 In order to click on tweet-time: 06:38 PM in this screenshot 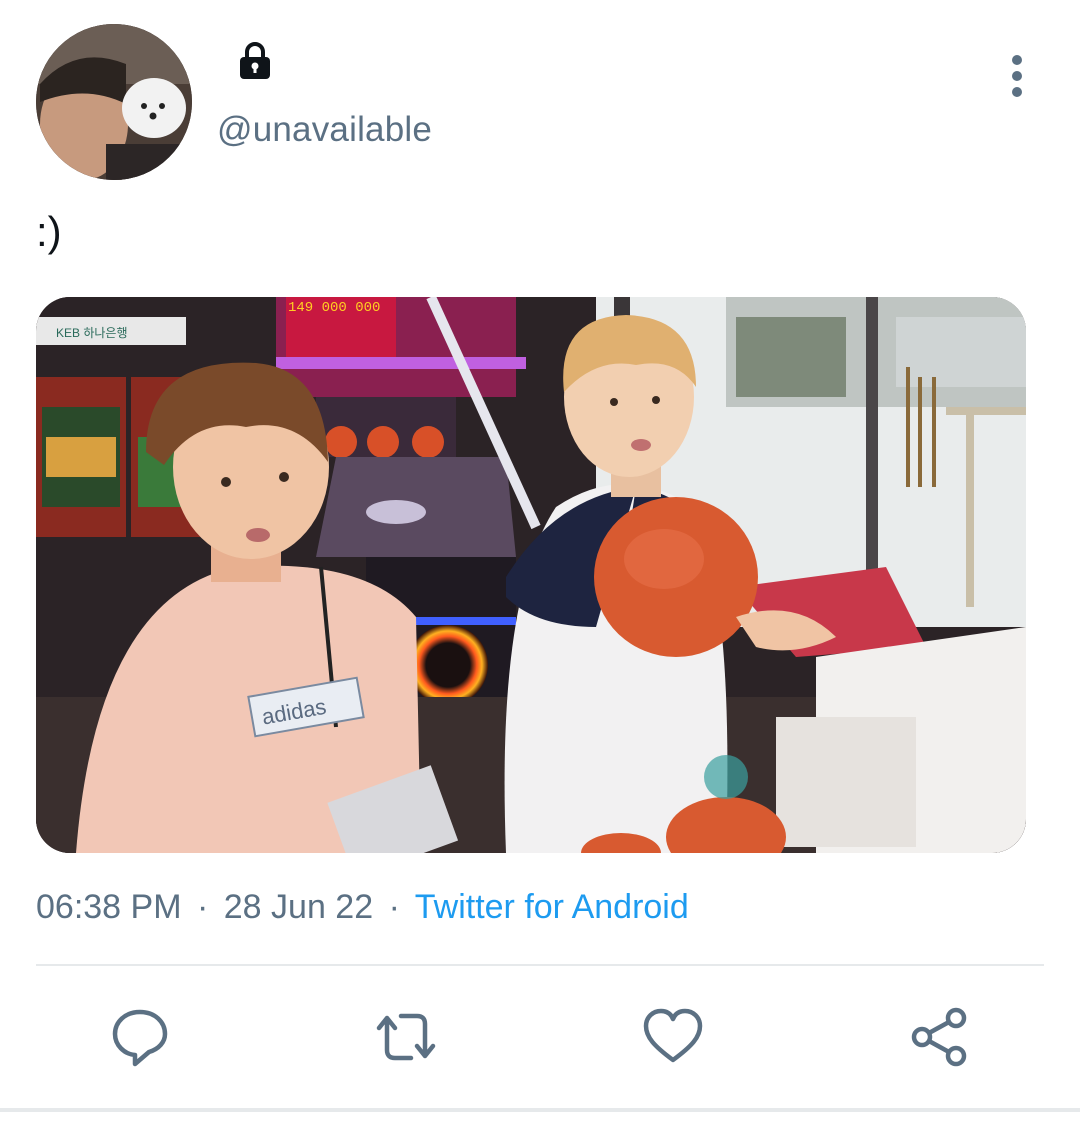, I will do `click(109, 907)`.